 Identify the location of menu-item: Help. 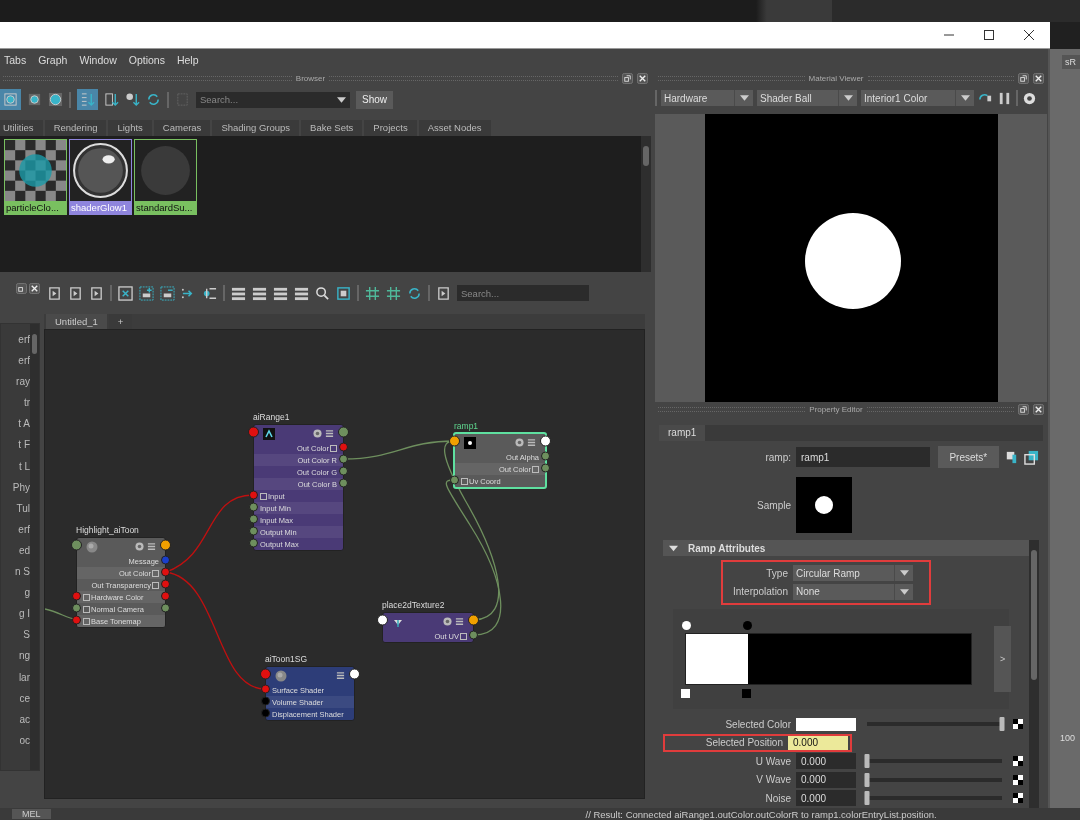
(187, 60).